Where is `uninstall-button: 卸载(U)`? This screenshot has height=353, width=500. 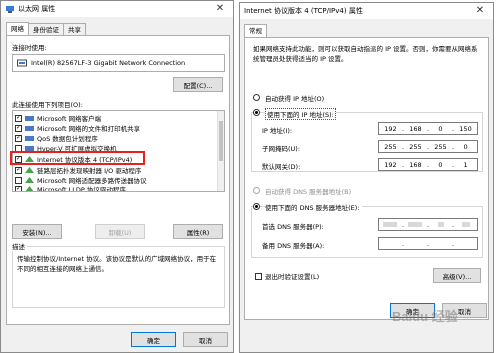
uninstall-button: 卸载(U) is located at coordinates (120, 231).